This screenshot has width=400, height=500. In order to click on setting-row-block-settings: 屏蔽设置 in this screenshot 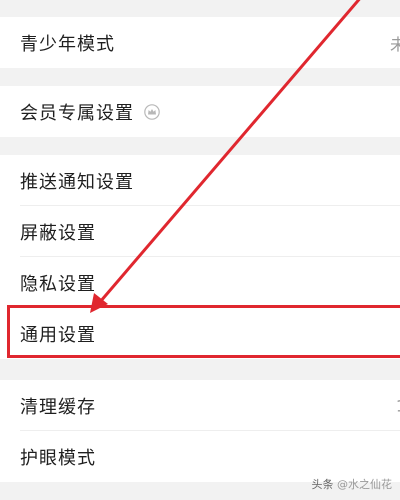, I will do `click(200, 231)`.